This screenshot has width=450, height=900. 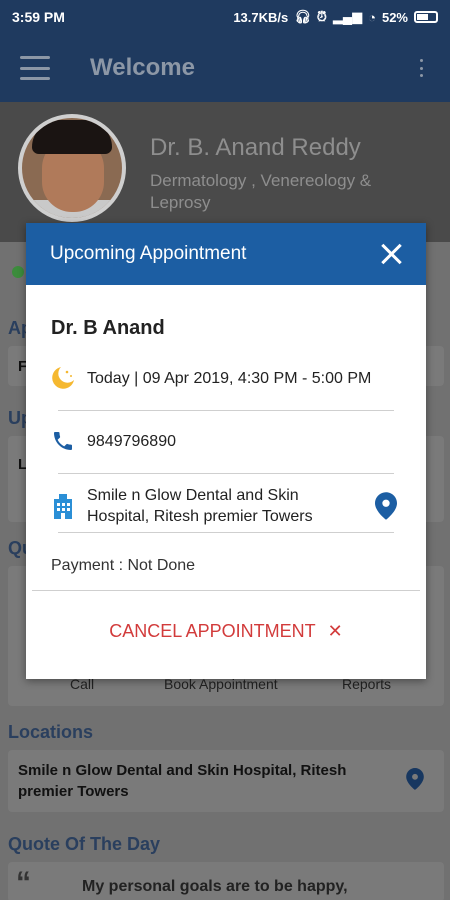 I want to click on app-bar: Welcome, so click(x=225, y=68).